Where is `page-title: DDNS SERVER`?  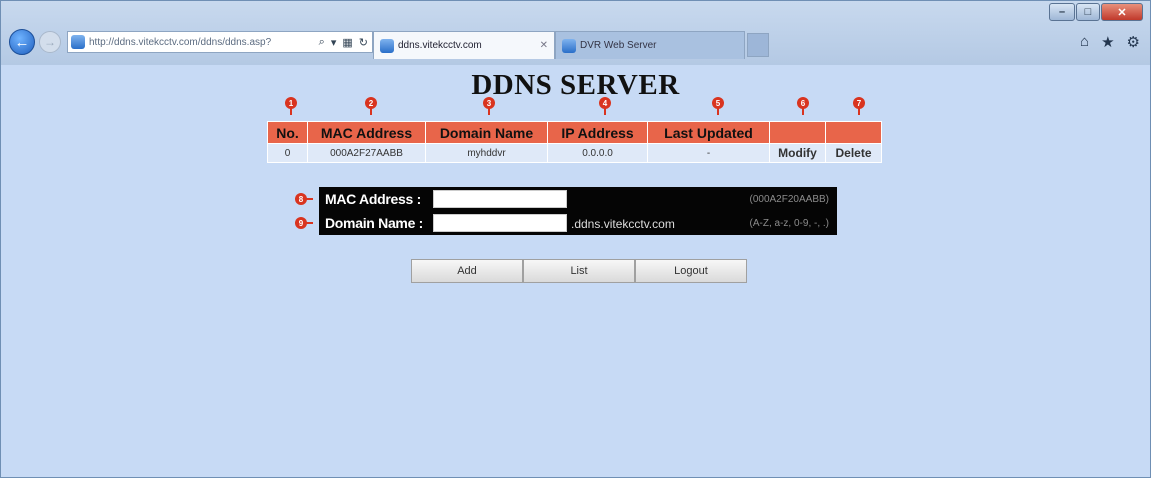
page-title: DDNS SERVER is located at coordinates (575, 85).